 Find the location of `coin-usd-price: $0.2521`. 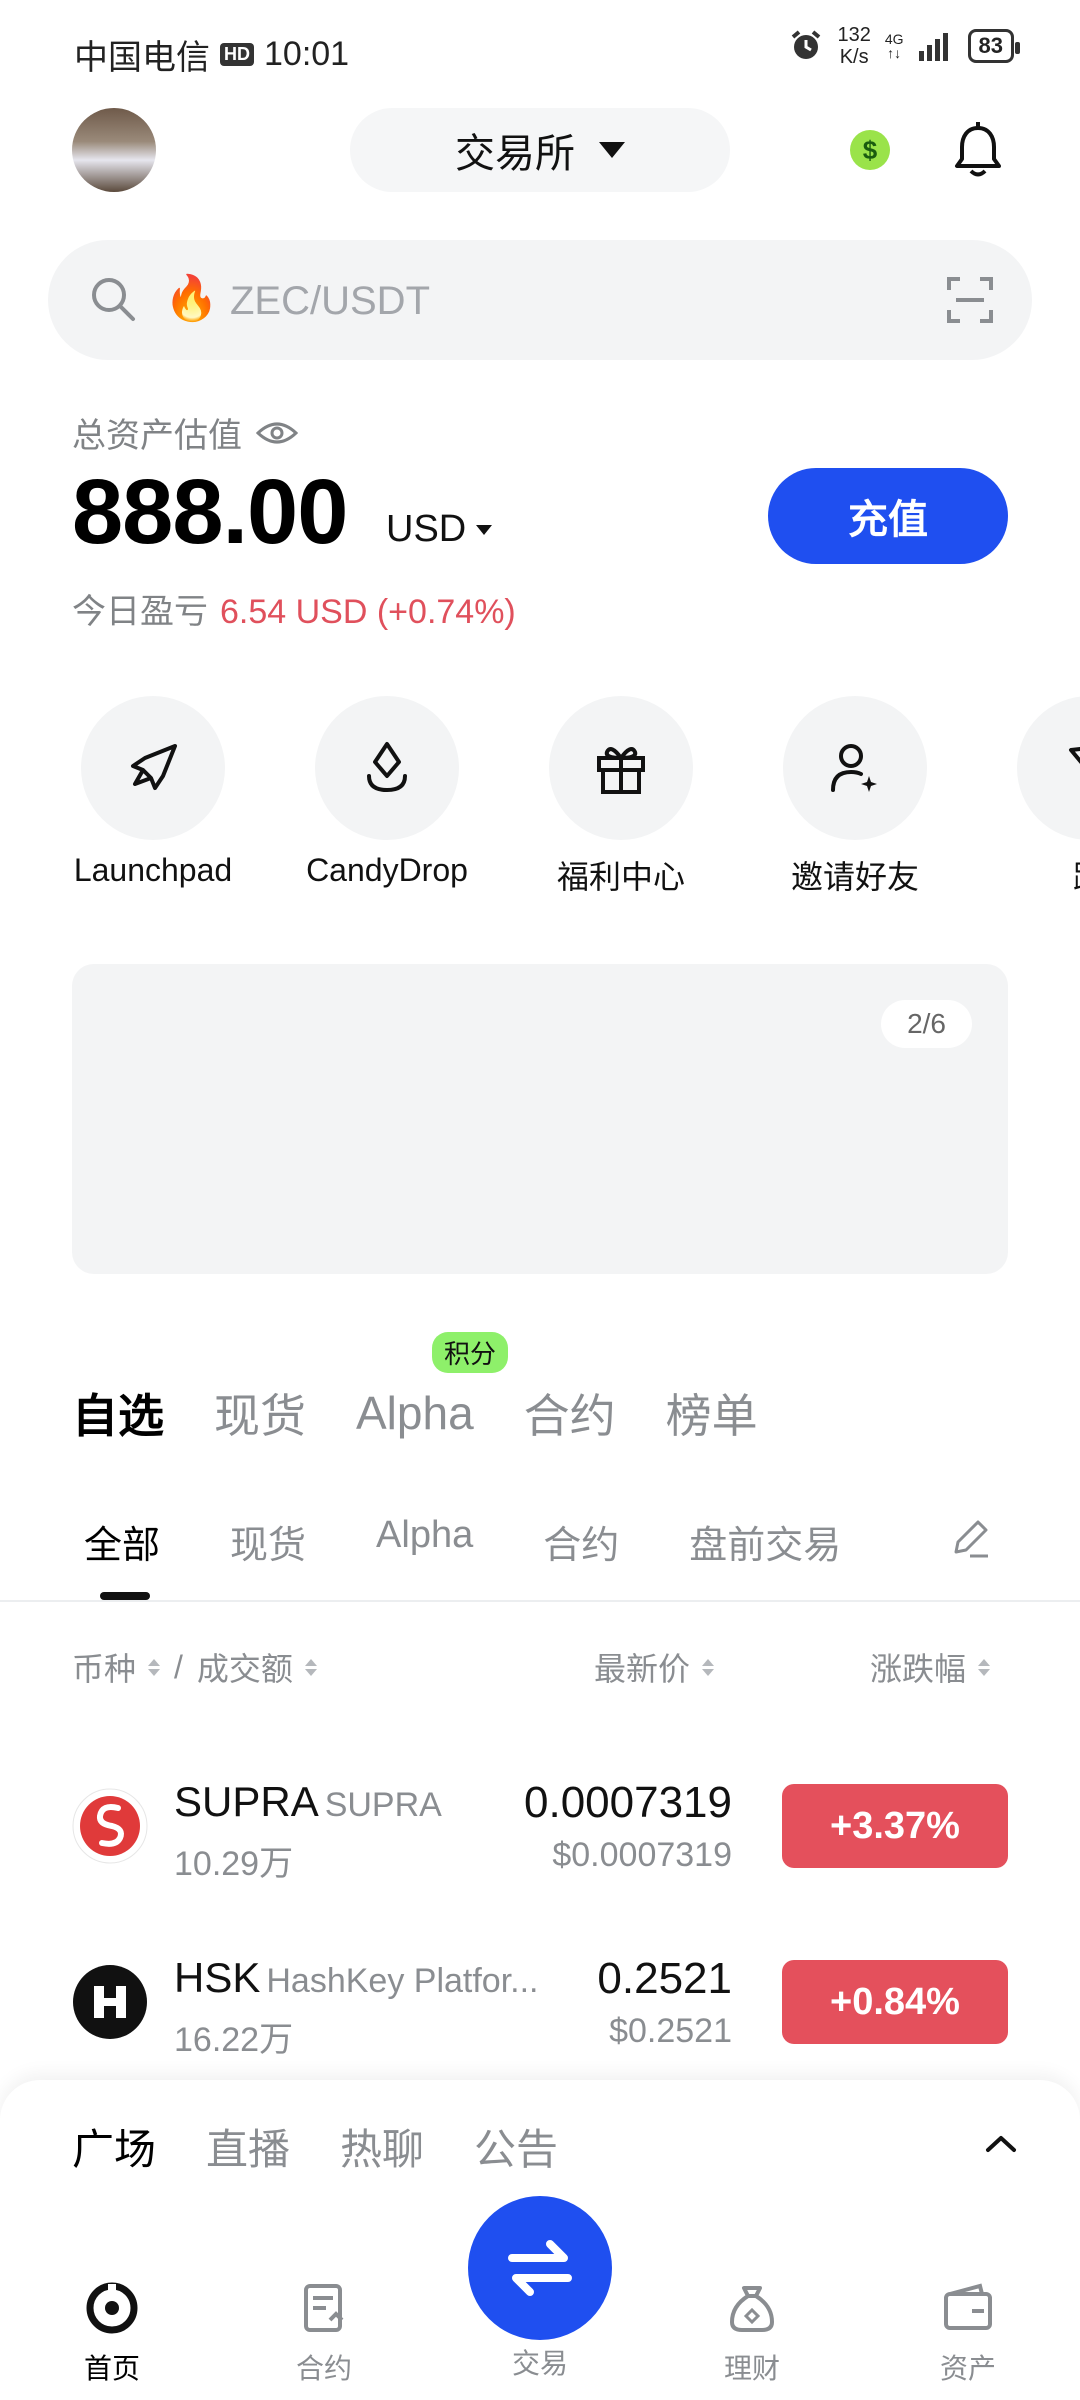

coin-usd-price: $0.2521 is located at coordinates (670, 2031).